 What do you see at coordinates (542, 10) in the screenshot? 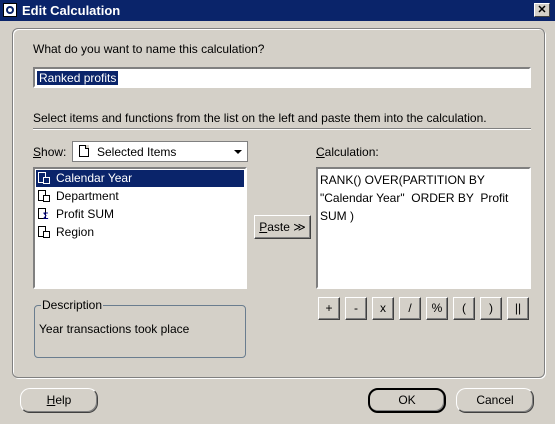
I see `close-button: ✕` at bounding box center [542, 10].